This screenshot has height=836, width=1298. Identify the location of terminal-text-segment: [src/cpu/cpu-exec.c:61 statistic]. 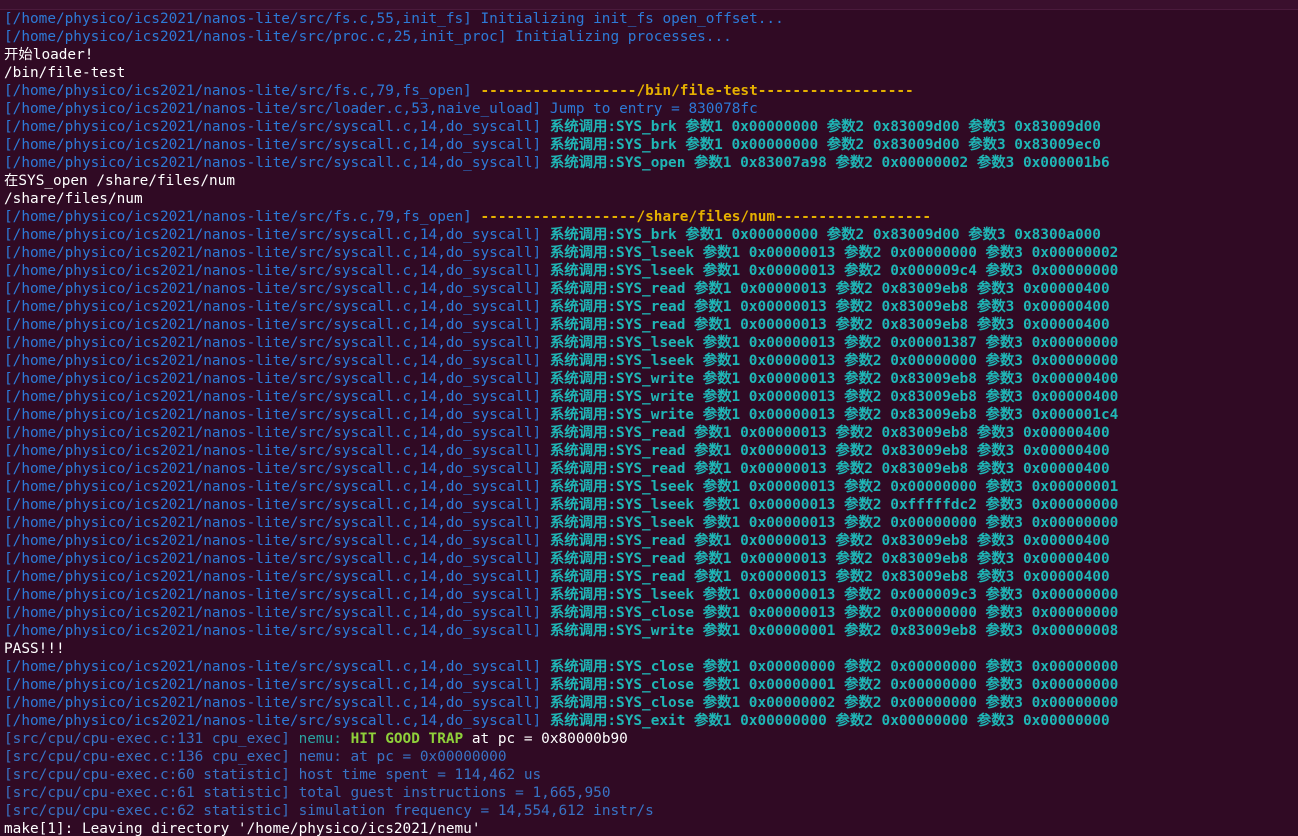
(151, 793).